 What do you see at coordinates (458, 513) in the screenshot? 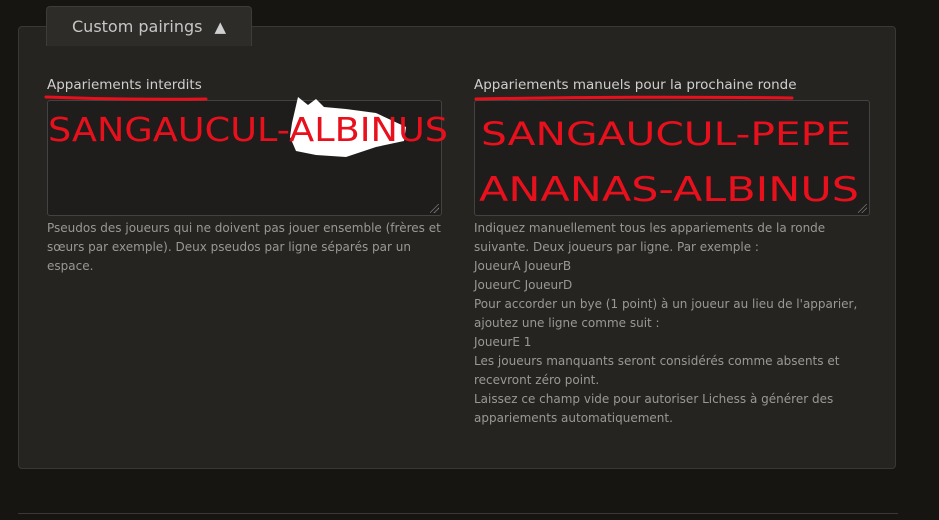
I see `divider` at bounding box center [458, 513].